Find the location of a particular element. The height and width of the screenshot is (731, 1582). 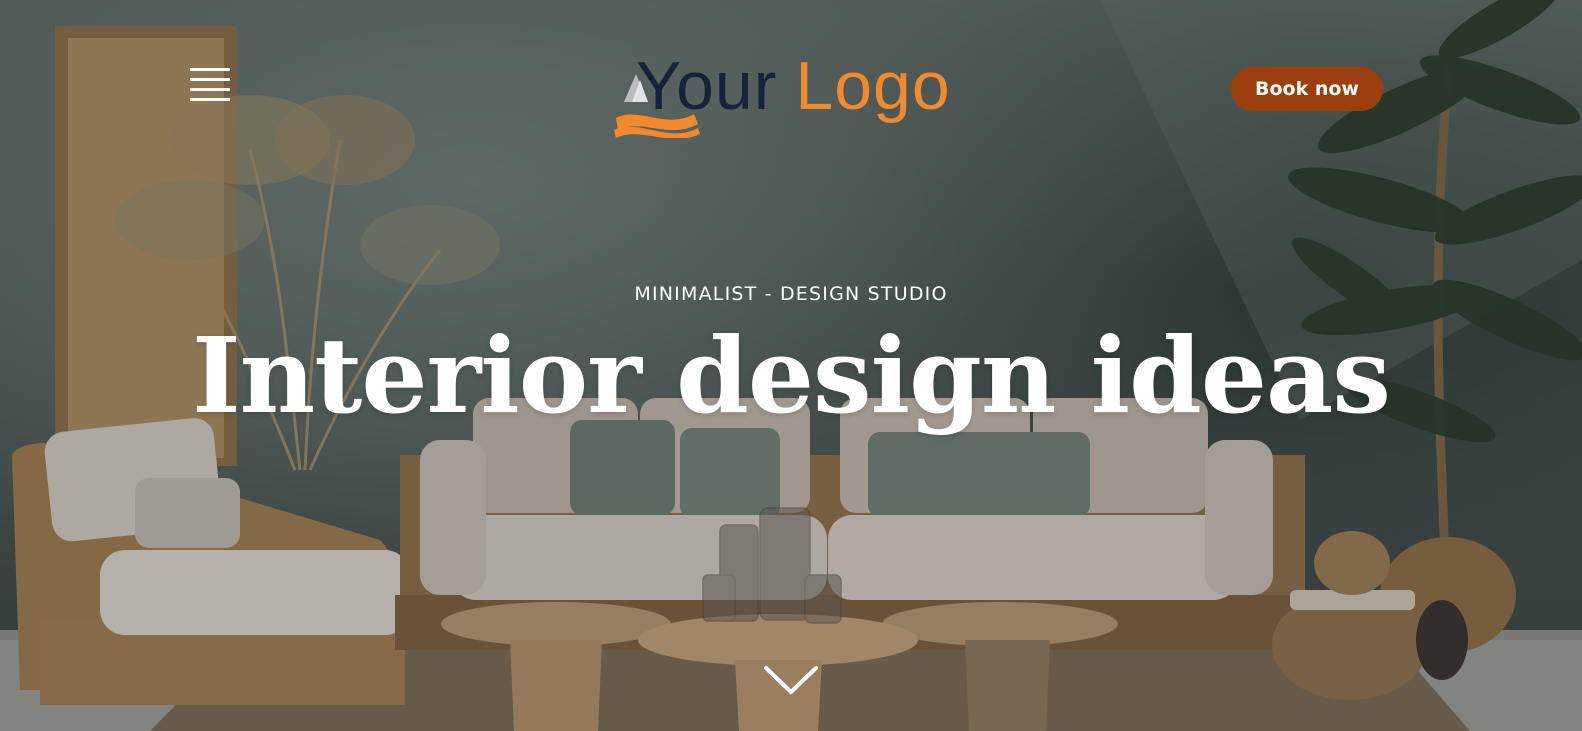

logo-text-accent: Logo is located at coordinates (873, 86).